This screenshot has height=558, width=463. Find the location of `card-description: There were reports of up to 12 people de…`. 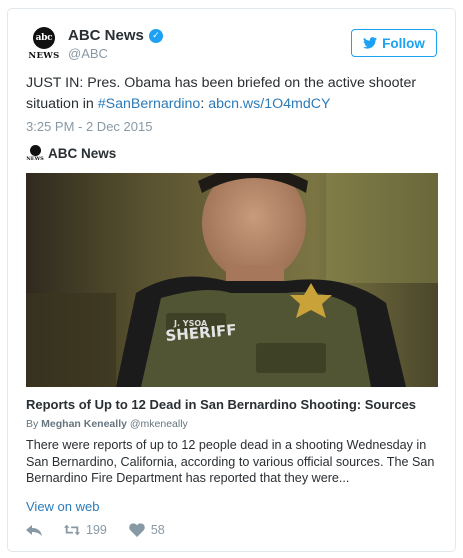

card-description: There were reports of up to 12 people de… is located at coordinates (230, 461).